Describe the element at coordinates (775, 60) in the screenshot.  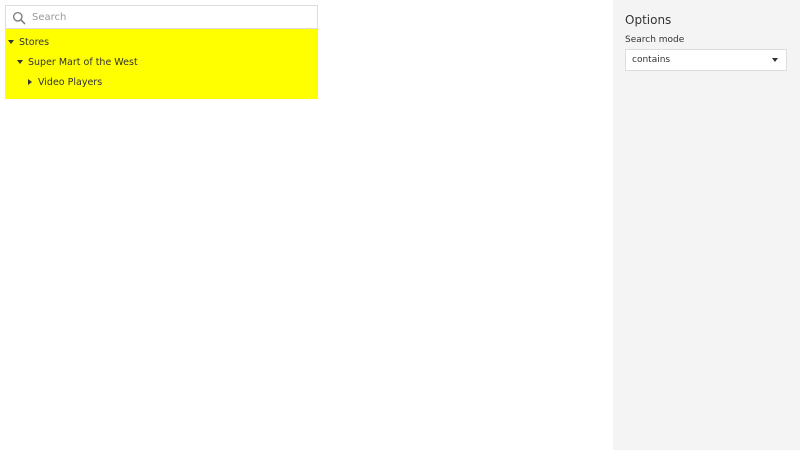
I see `chevron-down-icon` at that location.